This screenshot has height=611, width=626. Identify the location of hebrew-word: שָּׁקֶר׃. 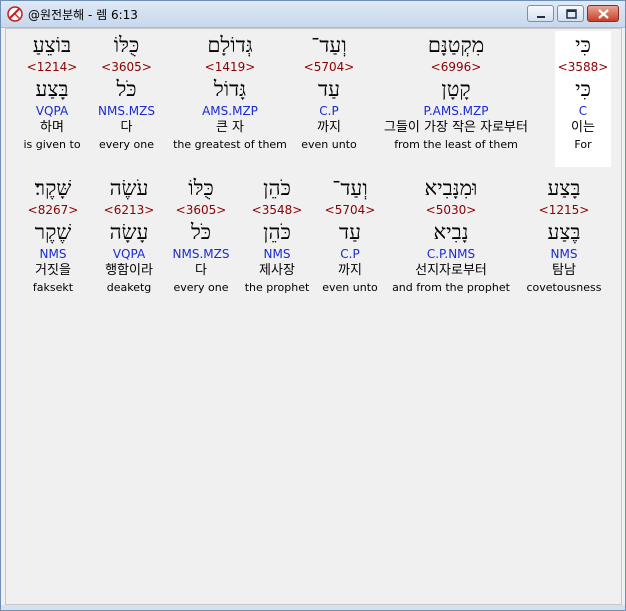
(53, 188).